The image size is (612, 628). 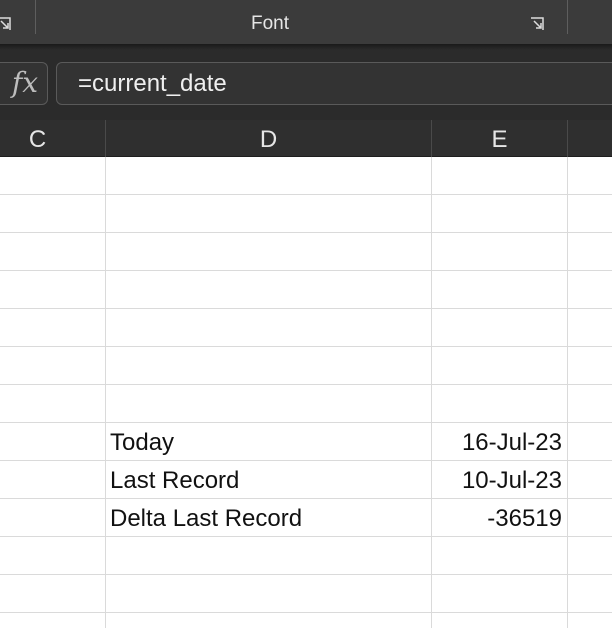 I want to click on column-headers: C D E, so click(x=306, y=138).